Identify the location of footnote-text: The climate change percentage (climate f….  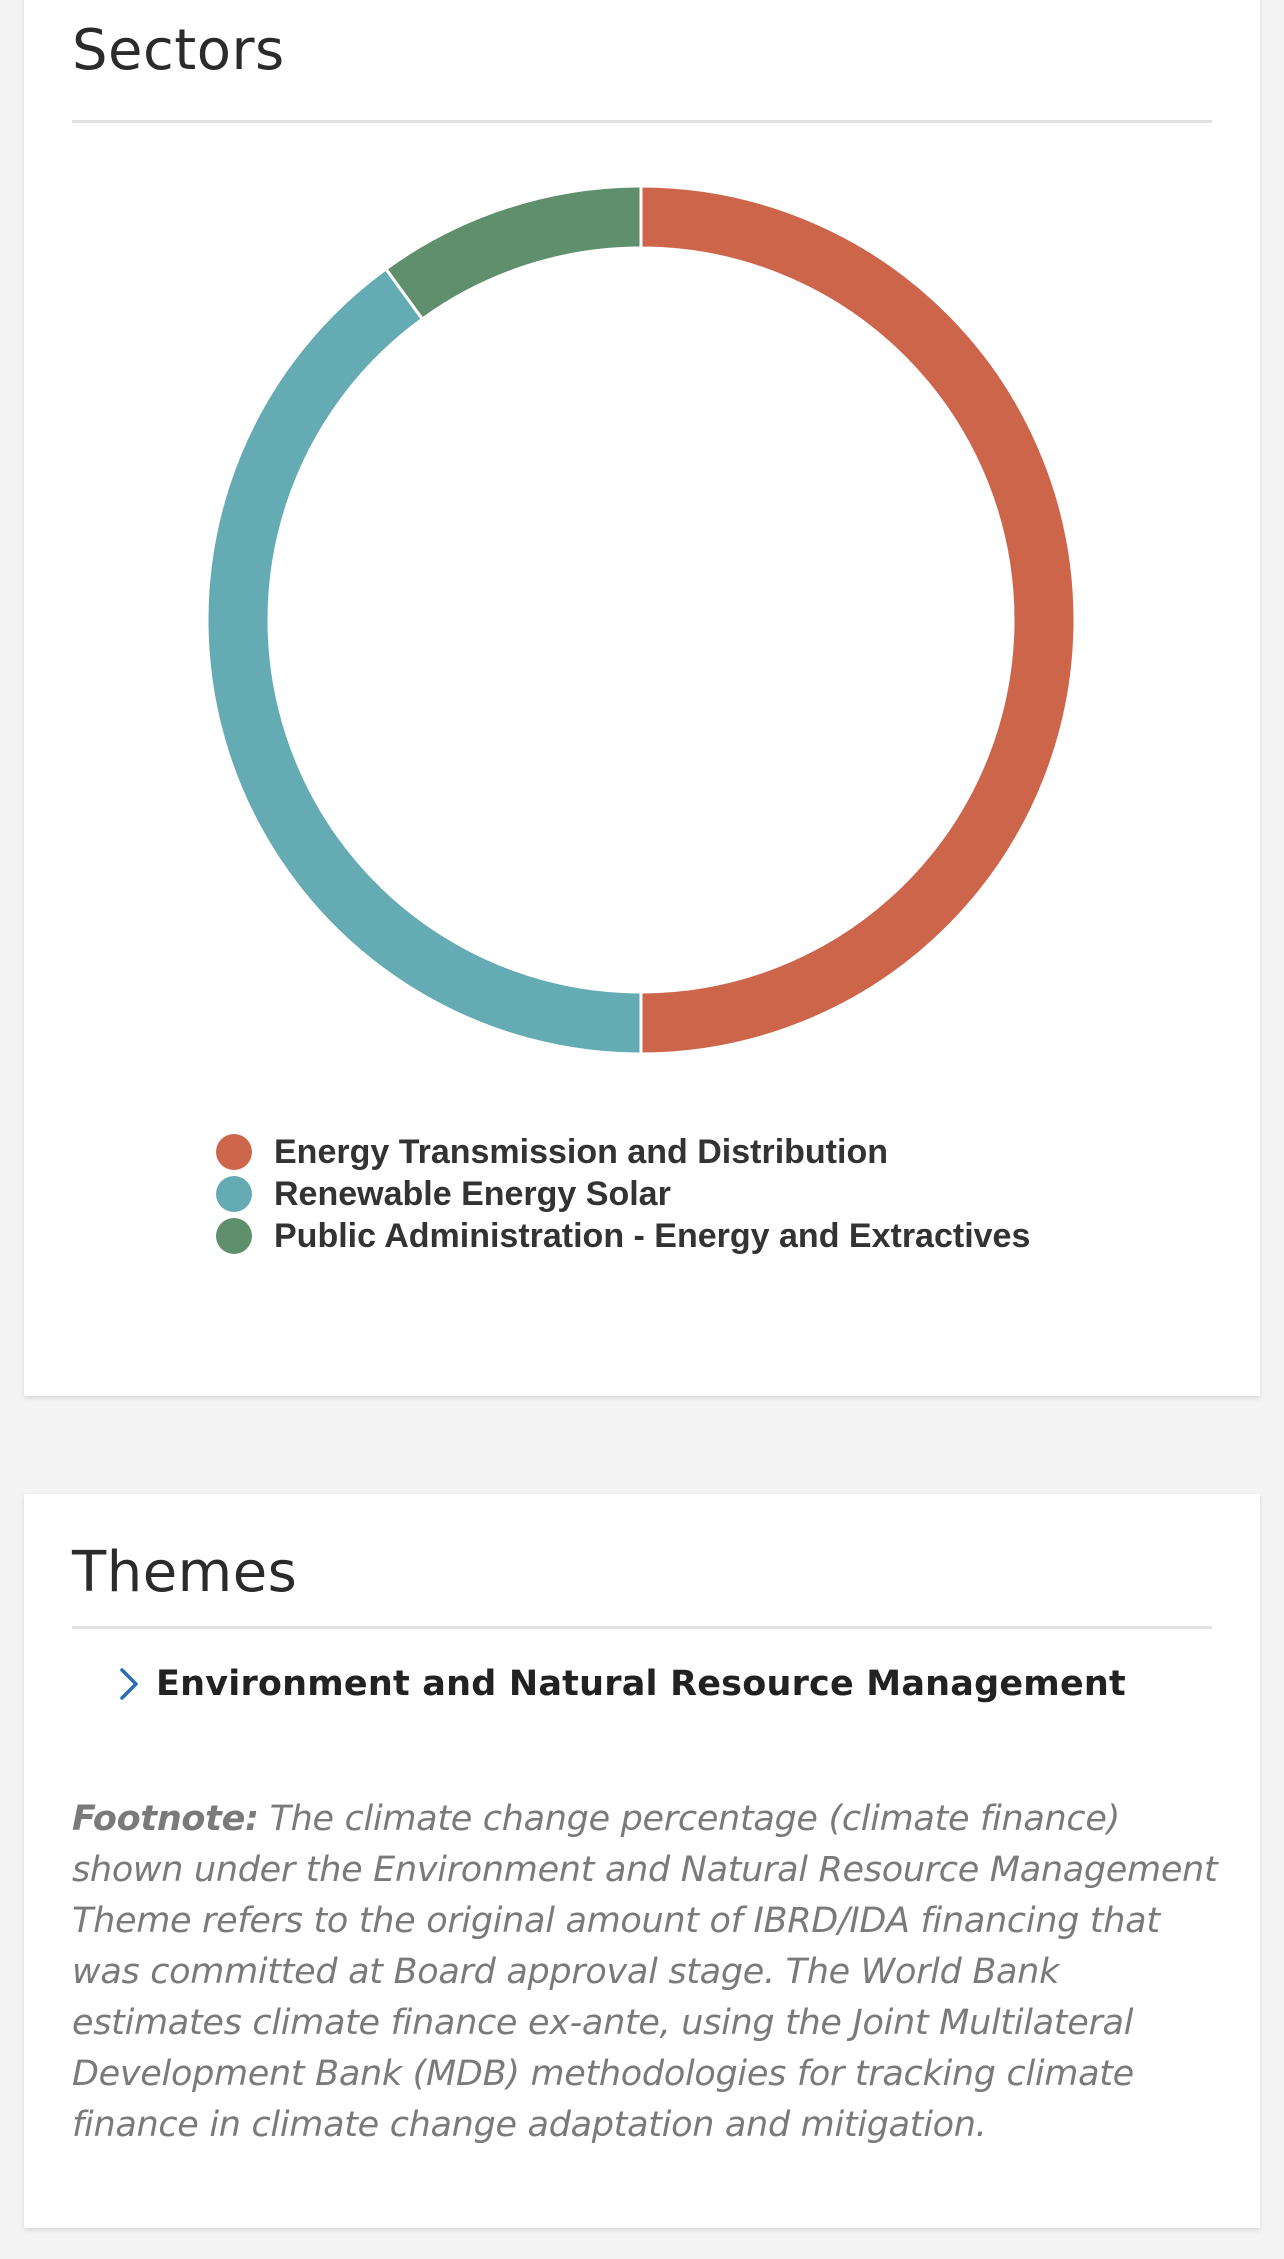
(645, 1972).